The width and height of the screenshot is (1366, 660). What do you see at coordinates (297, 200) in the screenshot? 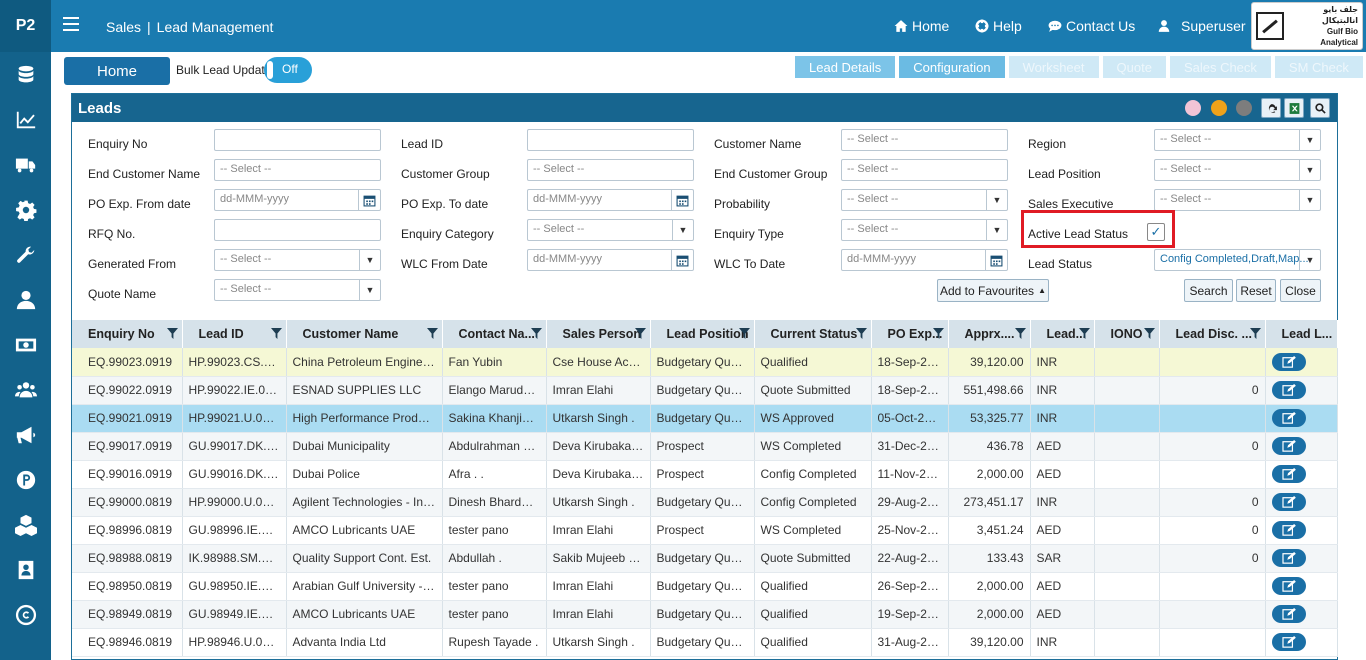
I see `po-from-date-input: dd-MMM-yyyy` at bounding box center [297, 200].